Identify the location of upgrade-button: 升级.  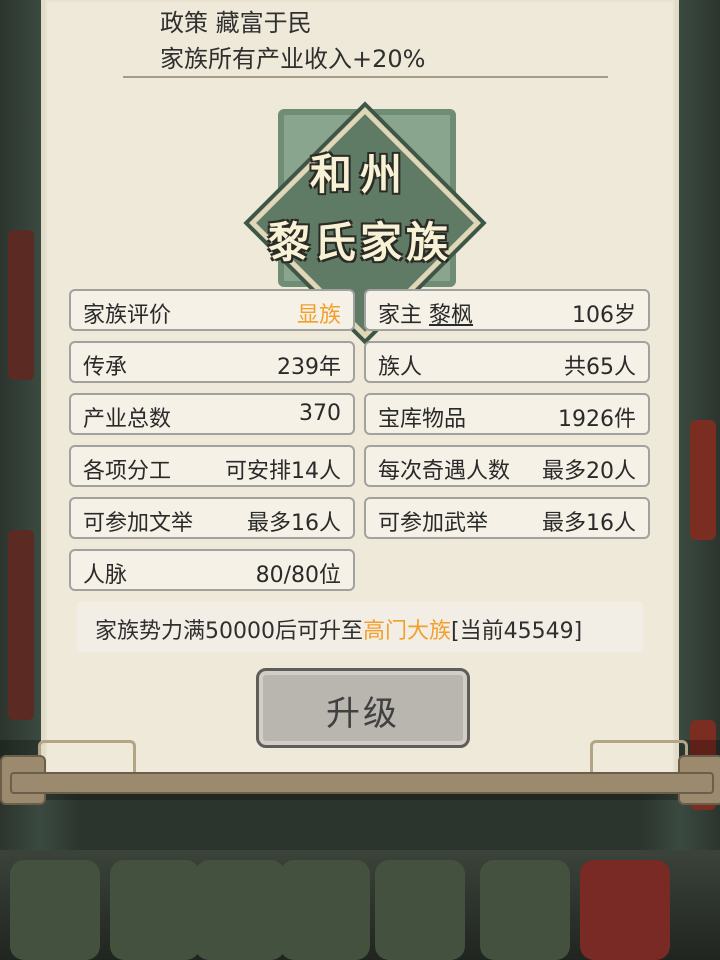
(363, 708).